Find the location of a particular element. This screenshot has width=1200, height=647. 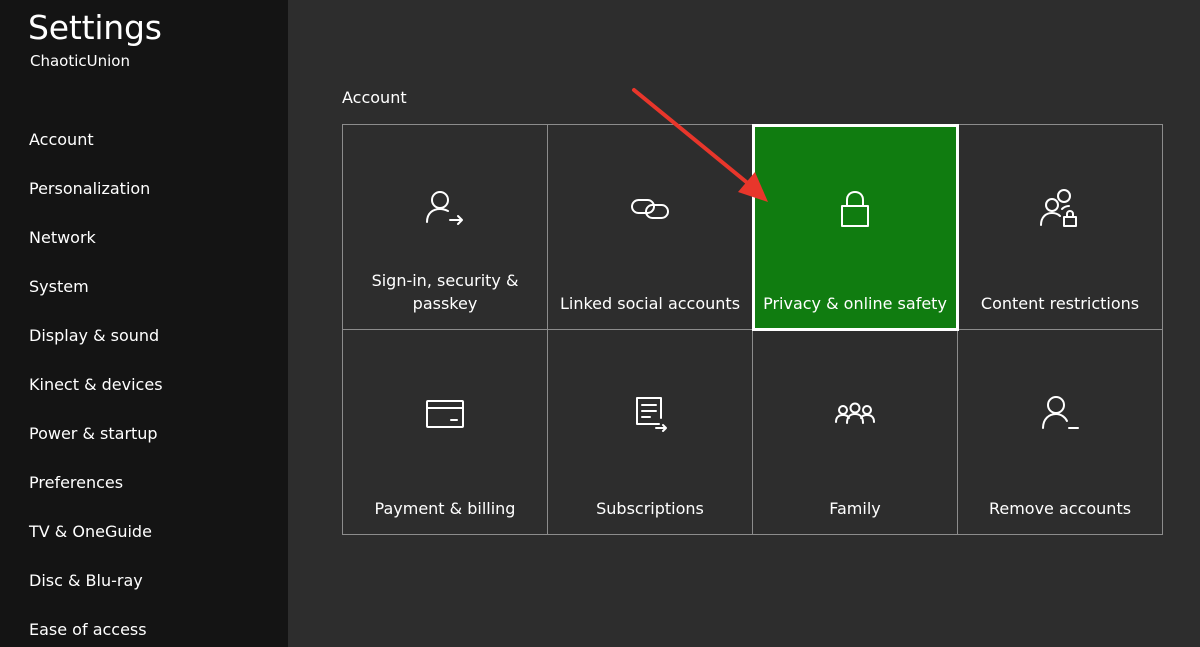

sidebar-item-power-startup: Power & startup is located at coordinates (144, 433).